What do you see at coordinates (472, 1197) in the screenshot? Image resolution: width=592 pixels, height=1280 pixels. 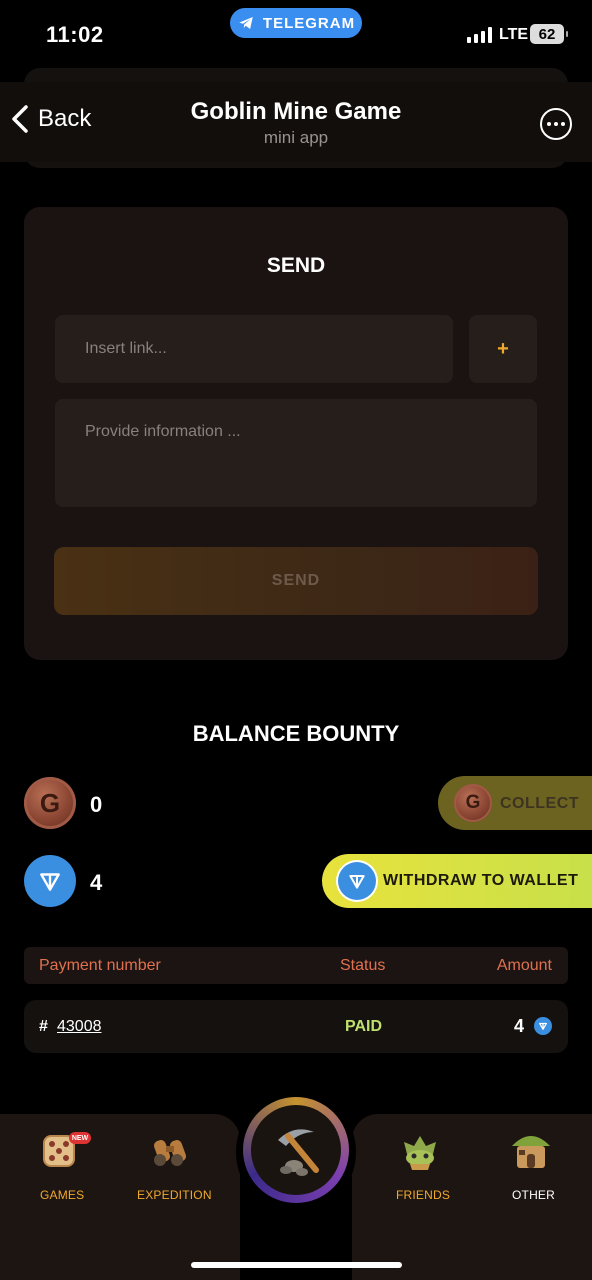 I see `bottom-nav-right` at bounding box center [472, 1197].